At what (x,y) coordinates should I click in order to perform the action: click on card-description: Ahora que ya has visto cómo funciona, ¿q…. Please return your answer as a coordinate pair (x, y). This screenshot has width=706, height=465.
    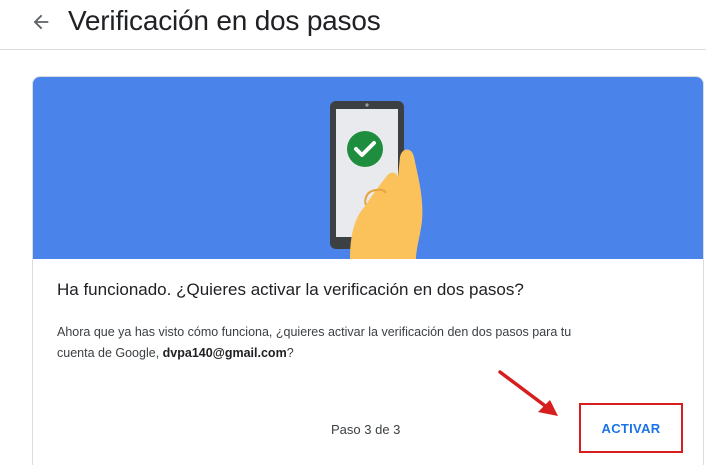
    Looking at the image, I should click on (362, 343).